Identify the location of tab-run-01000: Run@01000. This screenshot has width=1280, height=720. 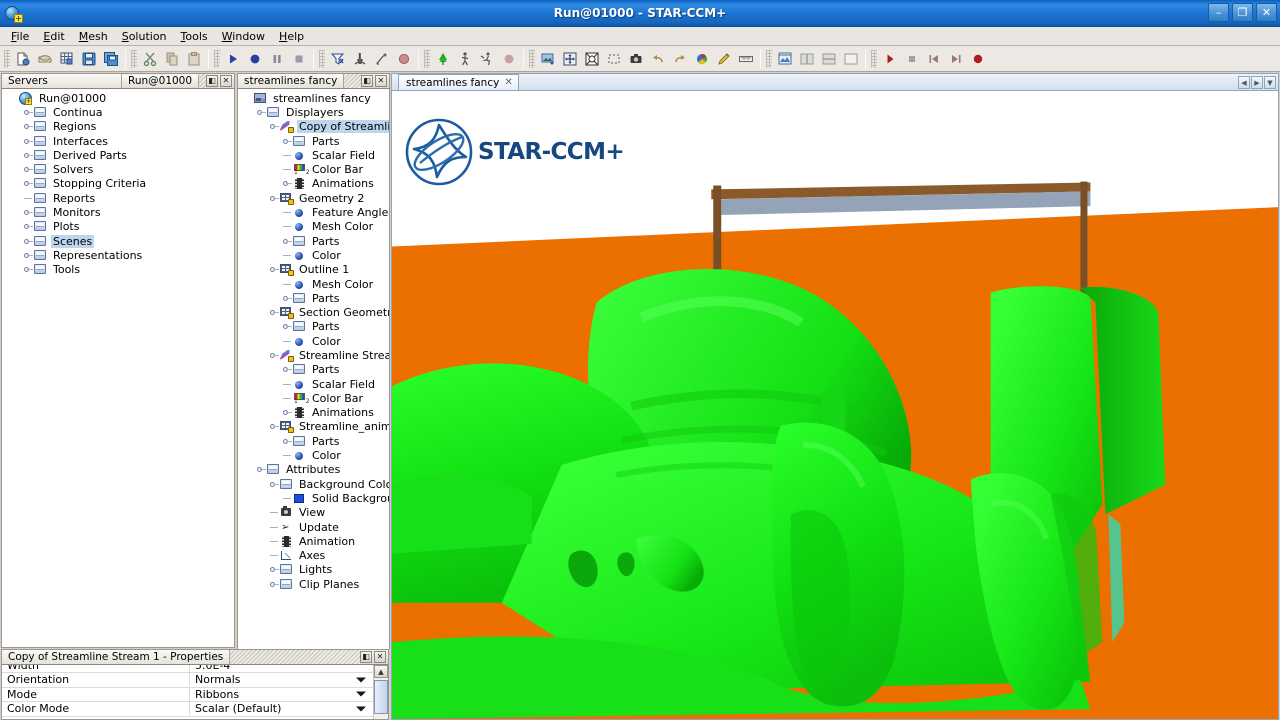
(161, 81).